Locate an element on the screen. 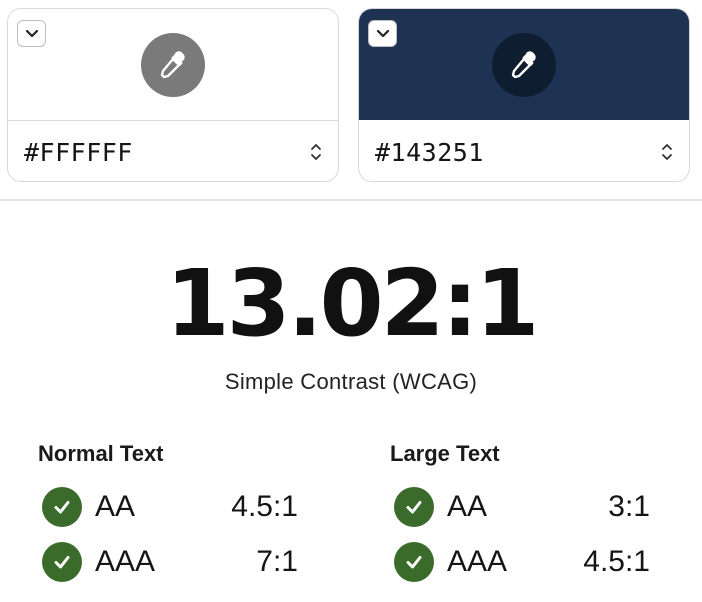 Image resolution: width=702 pixels, height=602 pixels. foreground-toggle-button is located at coordinates (31, 33).